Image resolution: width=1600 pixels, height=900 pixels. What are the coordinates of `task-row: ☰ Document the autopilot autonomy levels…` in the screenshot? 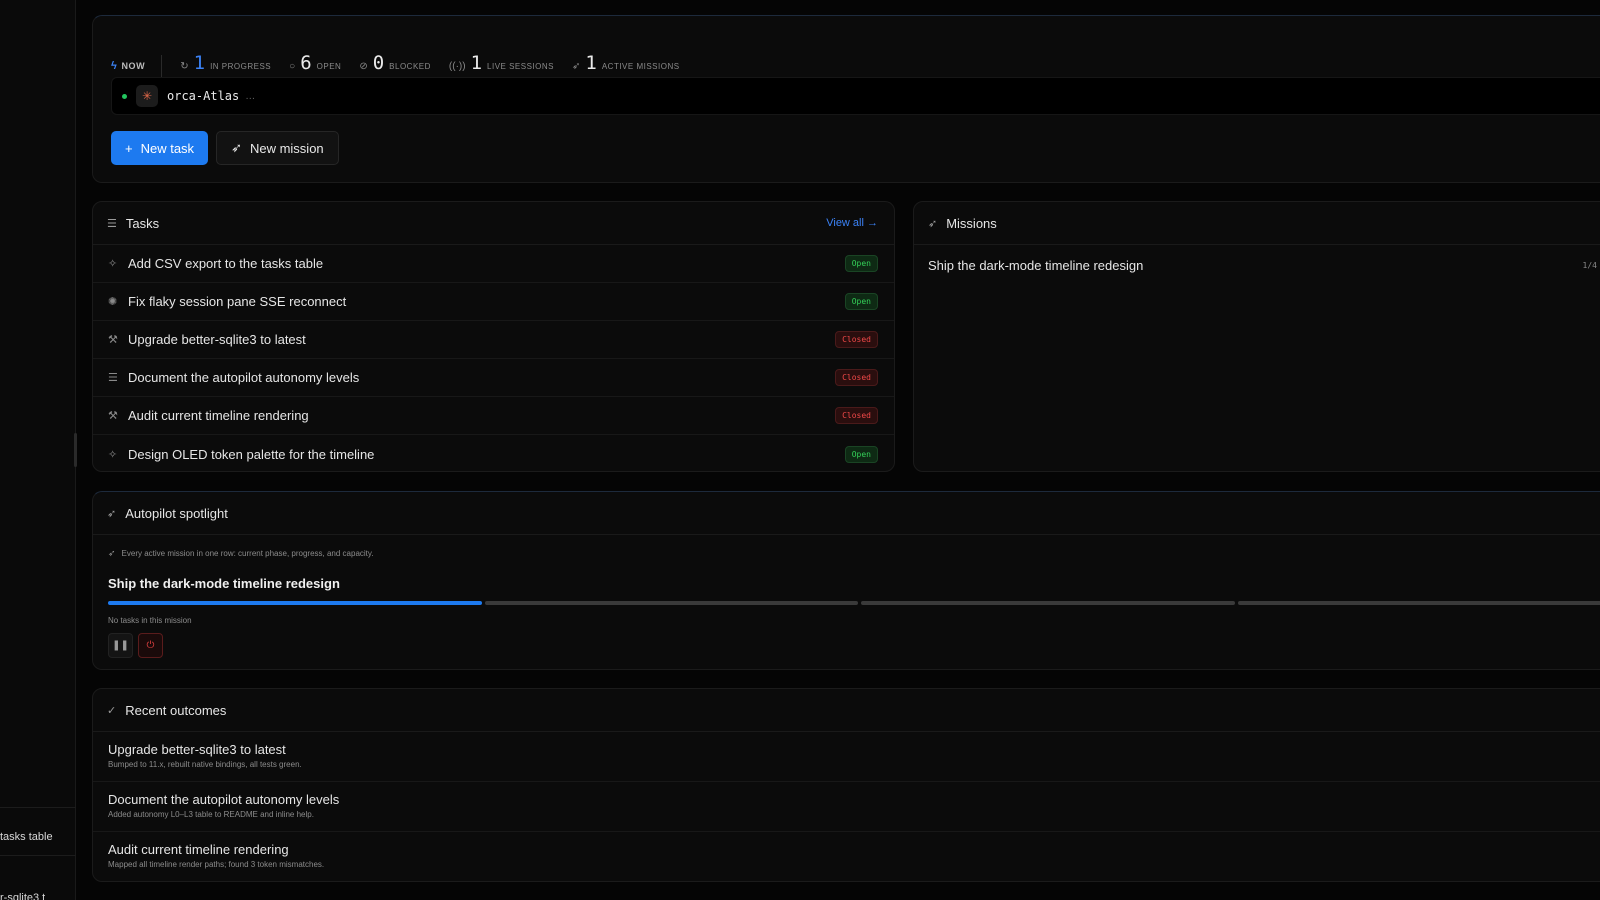 It's located at (493, 378).